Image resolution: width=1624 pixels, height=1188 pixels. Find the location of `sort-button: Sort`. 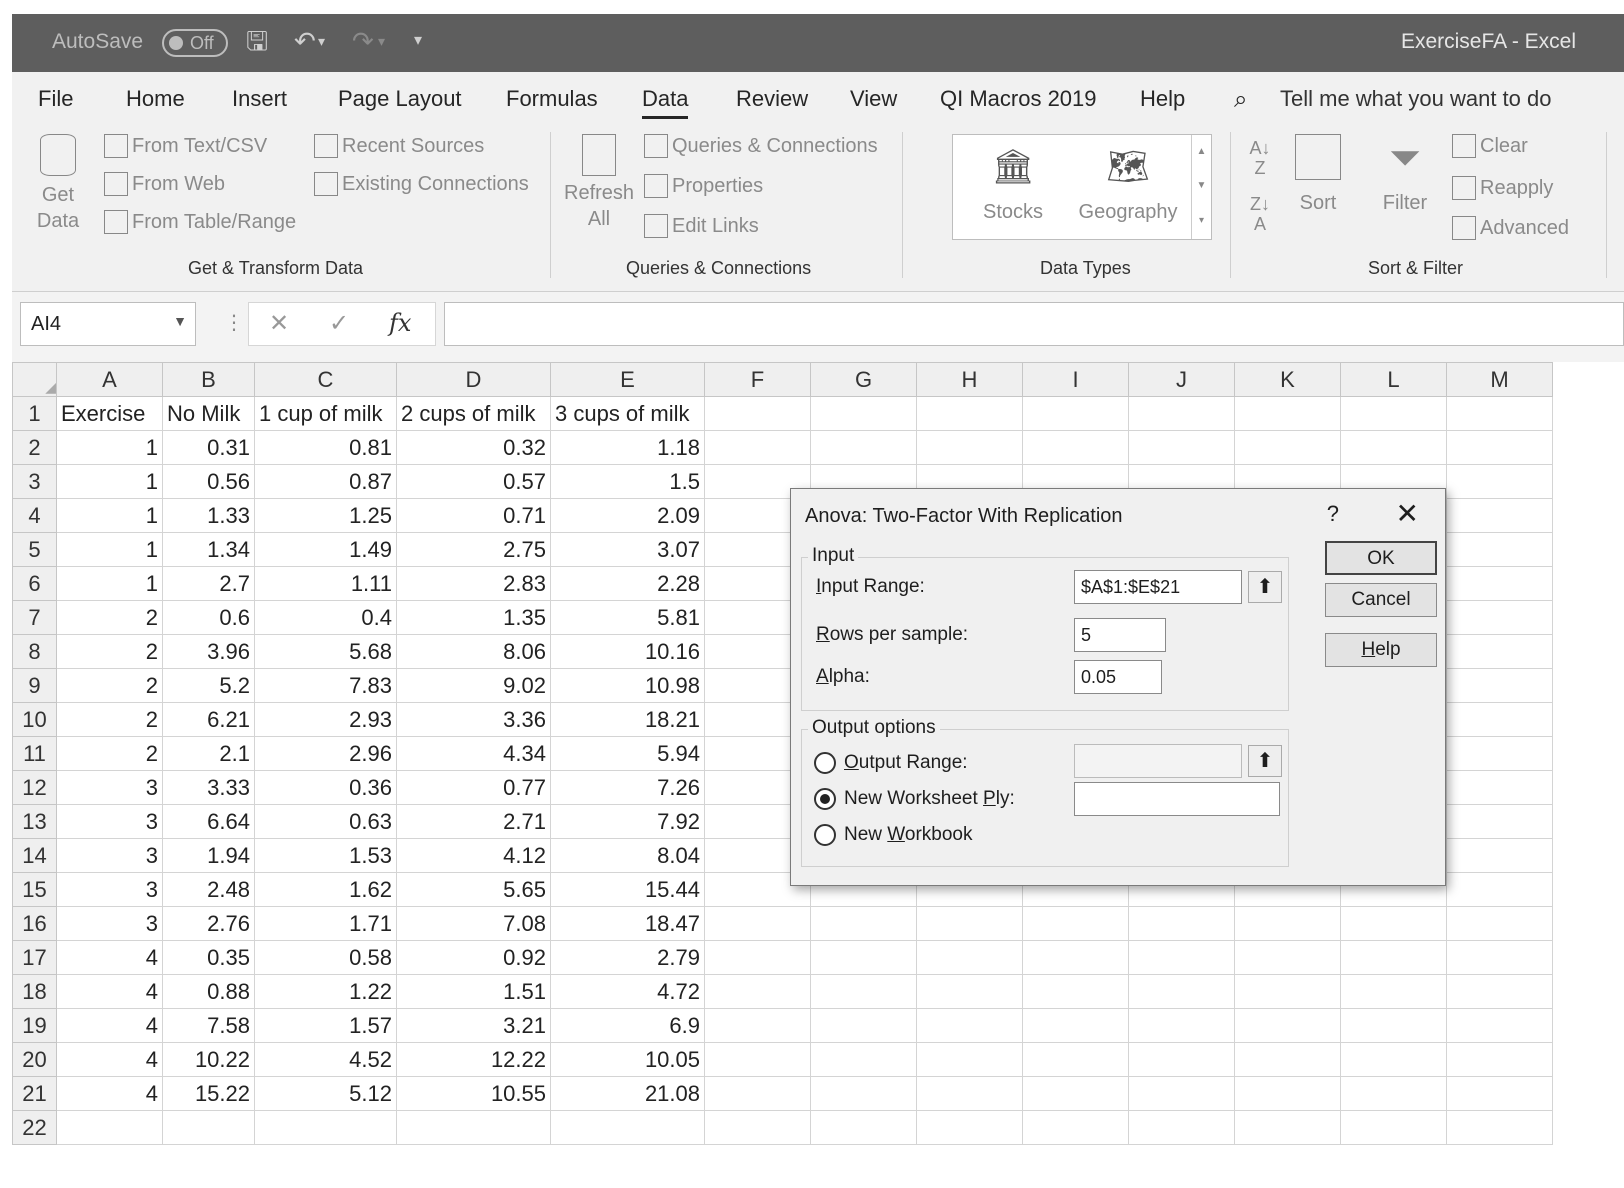

sort-button: Sort is located at coordinates (1318, 175).